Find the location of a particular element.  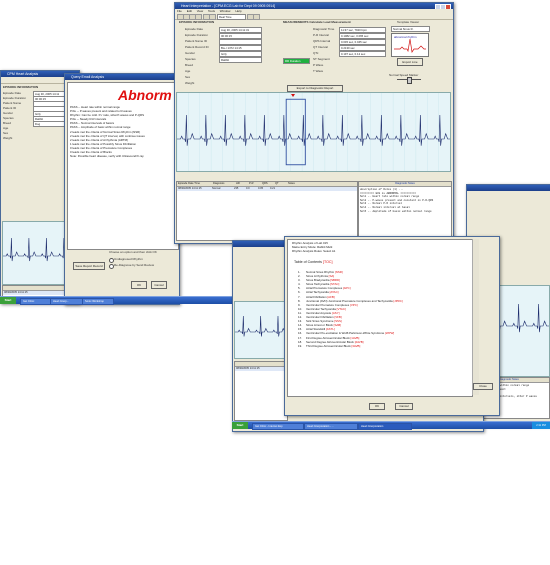

episode-info-label: Gender is located at coordinates (190, 53).